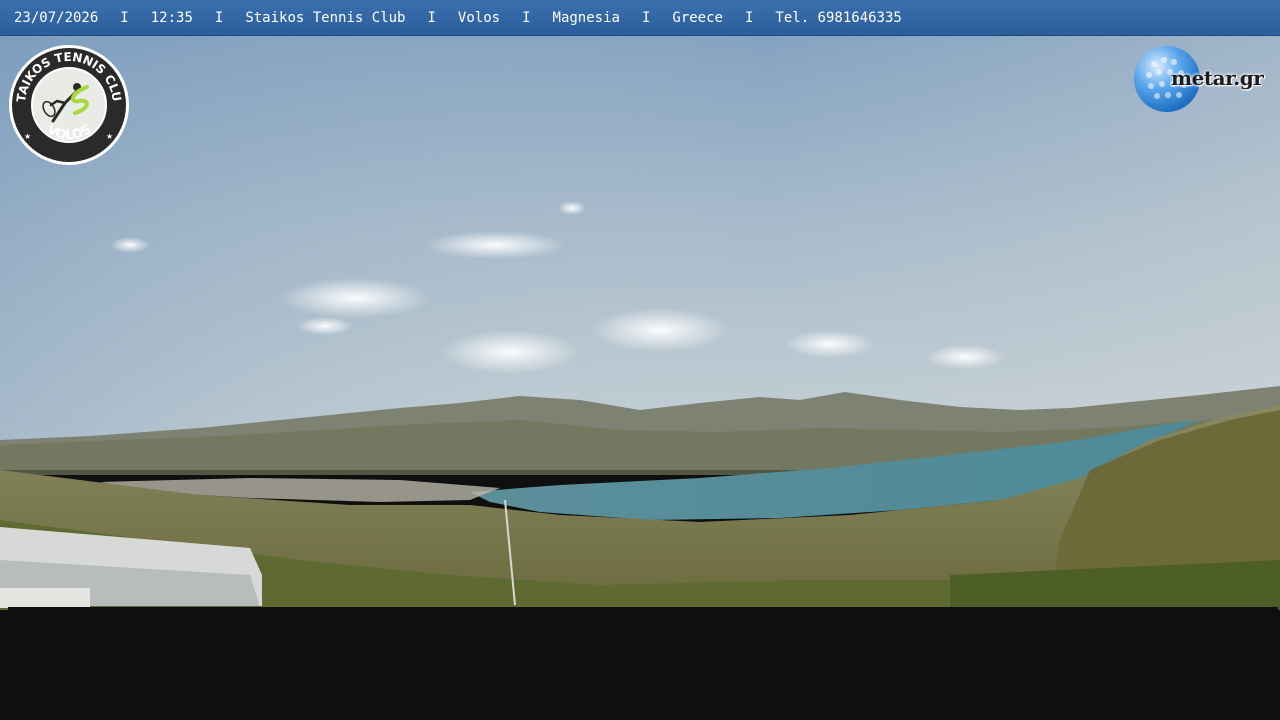  Describe the element at coordinates (325, 17) in the screenshot. I see `overlay-club: Staikos Tennis Club` at that location.